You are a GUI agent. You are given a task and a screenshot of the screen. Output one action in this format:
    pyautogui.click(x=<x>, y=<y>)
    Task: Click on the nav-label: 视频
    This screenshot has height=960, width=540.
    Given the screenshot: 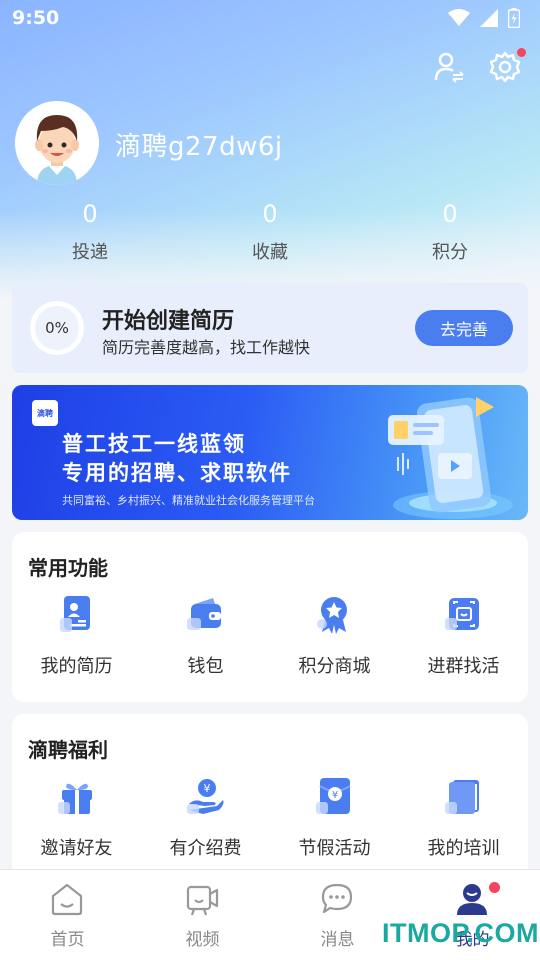 What is the action you would take?
    pyautogui.click(x=202, y=940)
    